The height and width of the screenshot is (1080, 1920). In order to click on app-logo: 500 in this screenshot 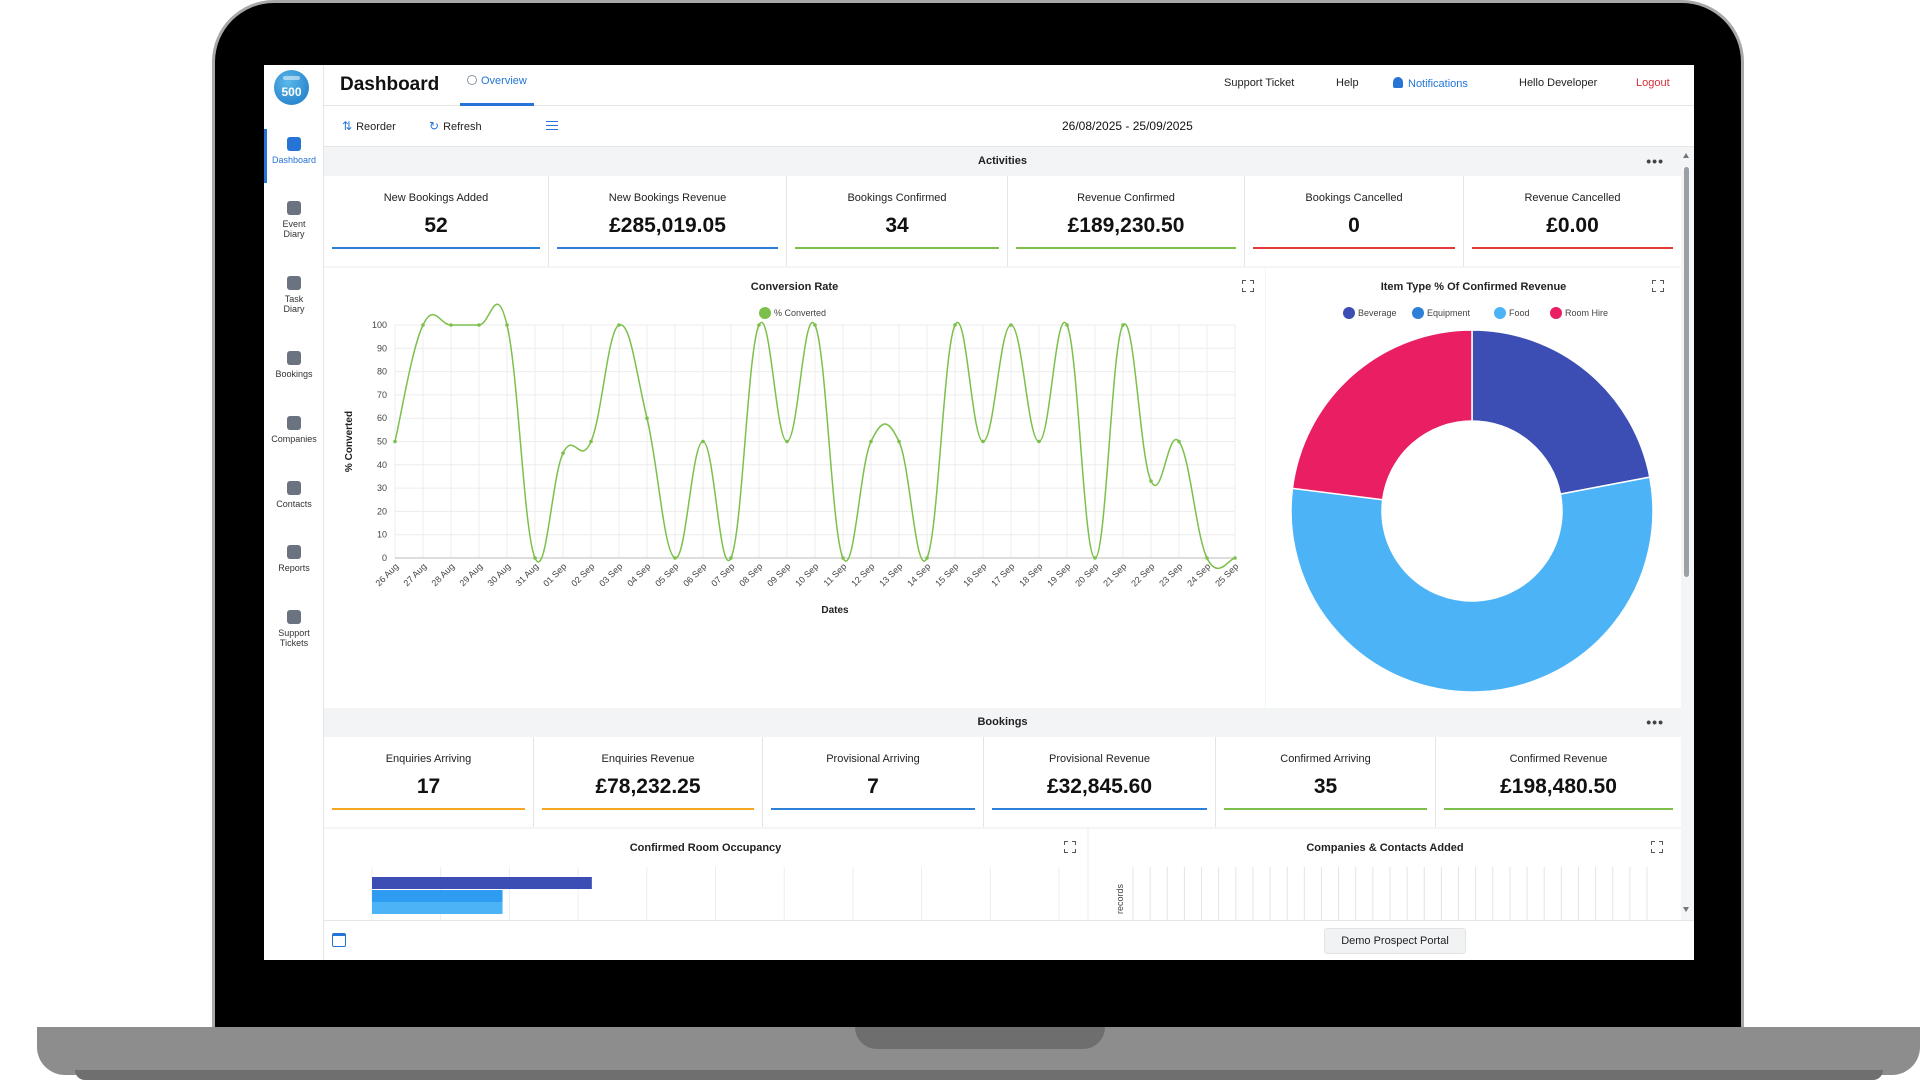, I will do `click(291, 87)`.